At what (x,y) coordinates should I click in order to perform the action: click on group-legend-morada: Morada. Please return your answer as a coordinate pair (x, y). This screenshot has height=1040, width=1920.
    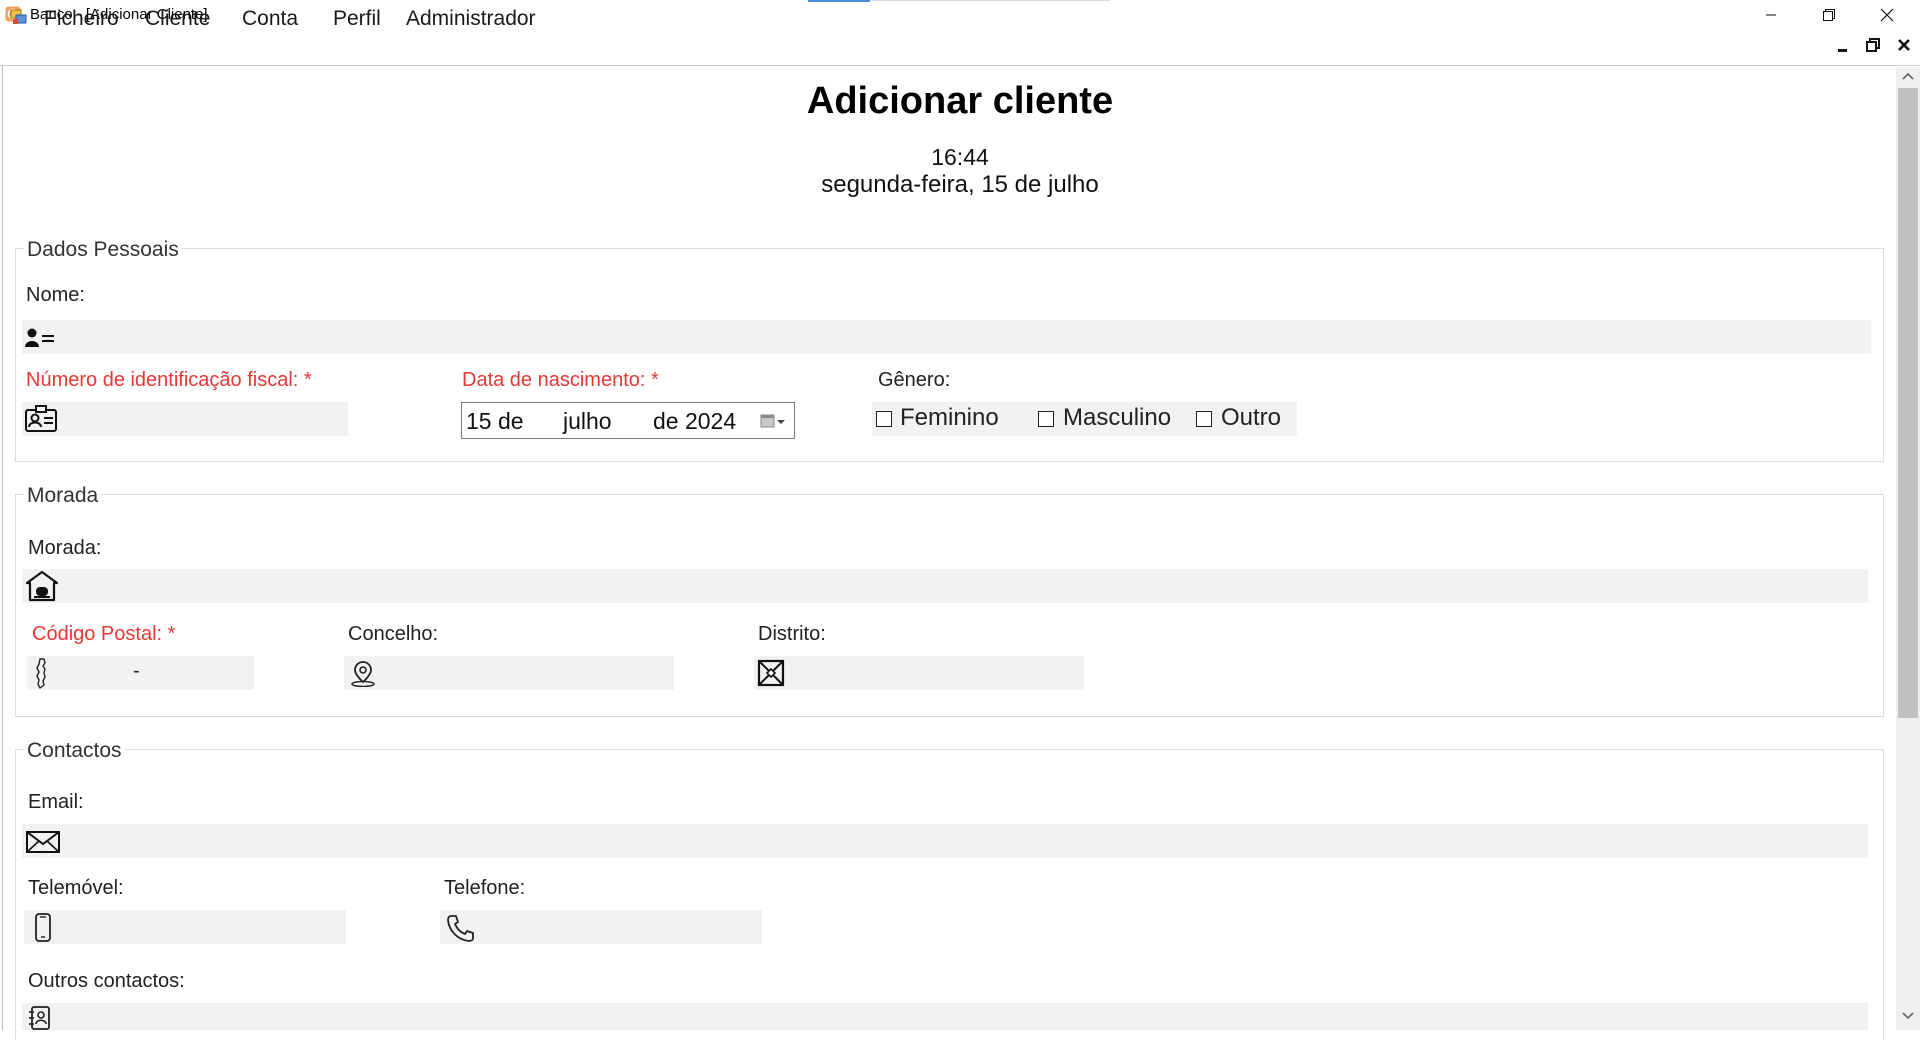
    Looking at the image, I should click on (63, 496).